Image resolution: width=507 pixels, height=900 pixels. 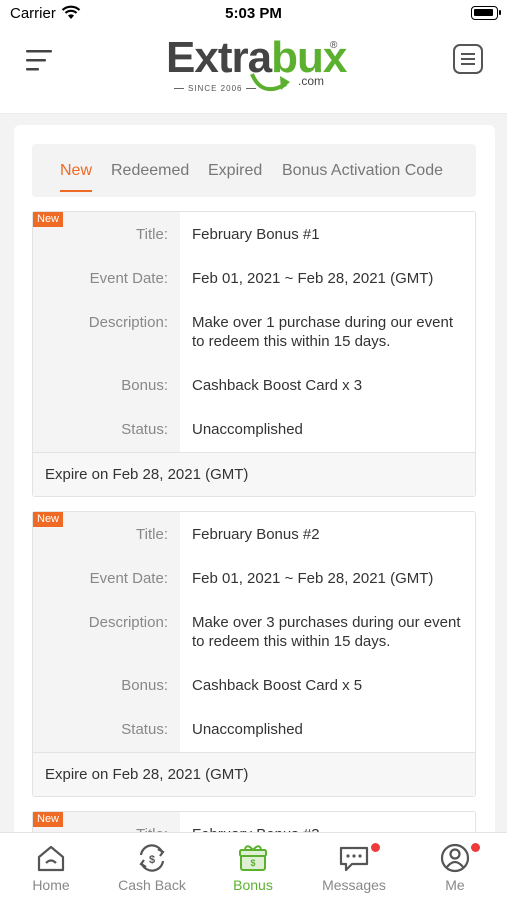 I want to click on profile-icon, so click(x=455, y=858).